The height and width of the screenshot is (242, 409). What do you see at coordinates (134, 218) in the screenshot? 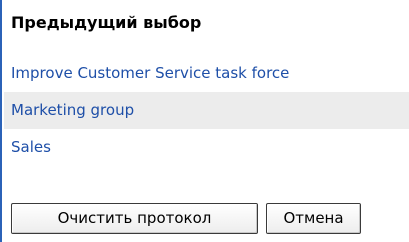
I see `clear-history-button: Очистить протокол` at bounding box center [134, 218].